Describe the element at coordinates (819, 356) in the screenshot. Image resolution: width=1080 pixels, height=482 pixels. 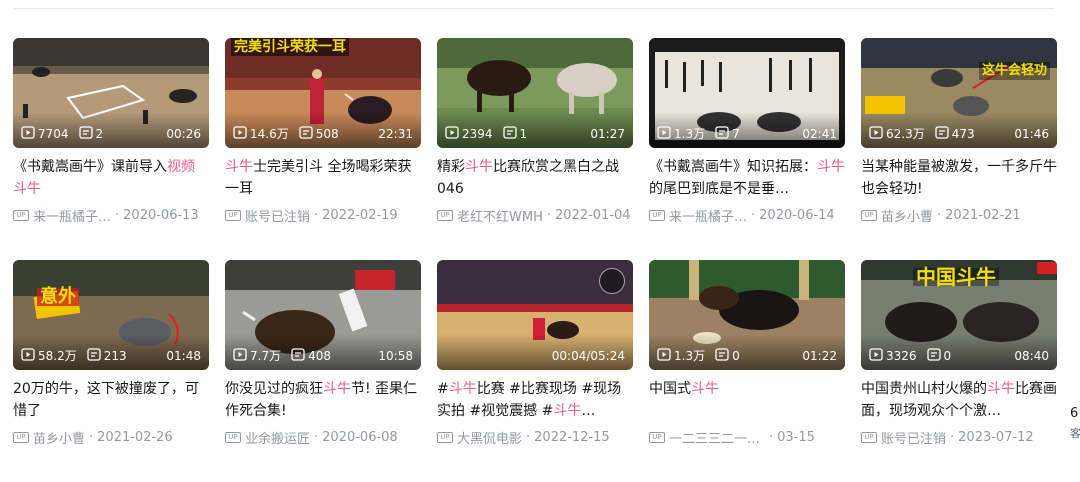
I see `video-duration: 01:22` at that location.